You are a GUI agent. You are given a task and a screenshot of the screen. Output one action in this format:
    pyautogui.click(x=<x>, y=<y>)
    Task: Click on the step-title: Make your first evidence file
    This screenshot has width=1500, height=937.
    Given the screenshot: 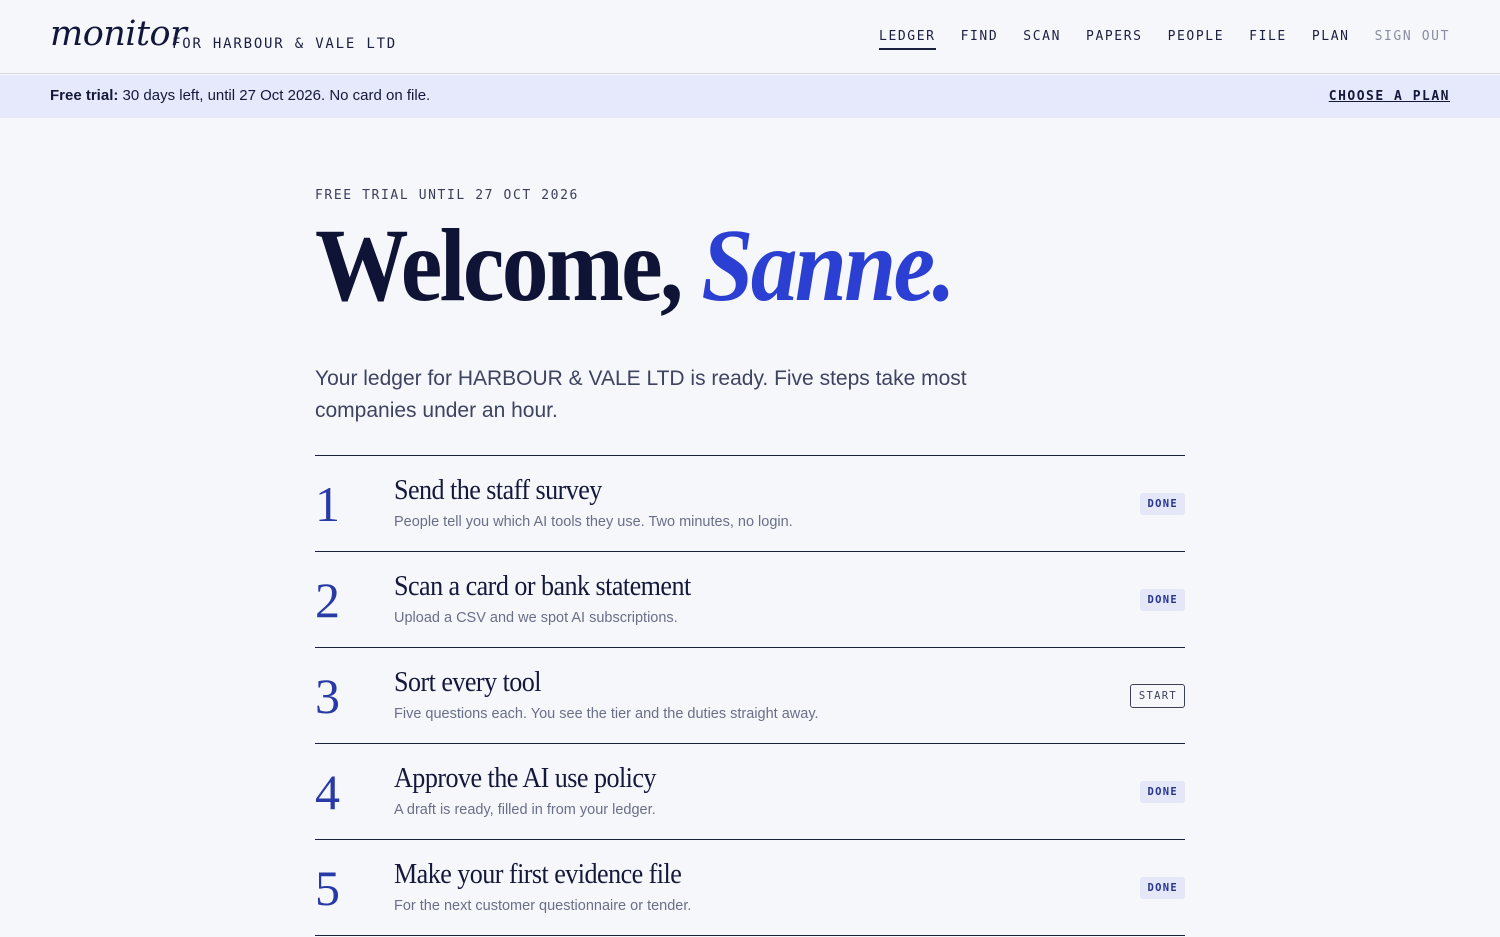 What is the action you would take?
    pyautogui.click(x=538, y=874)
    